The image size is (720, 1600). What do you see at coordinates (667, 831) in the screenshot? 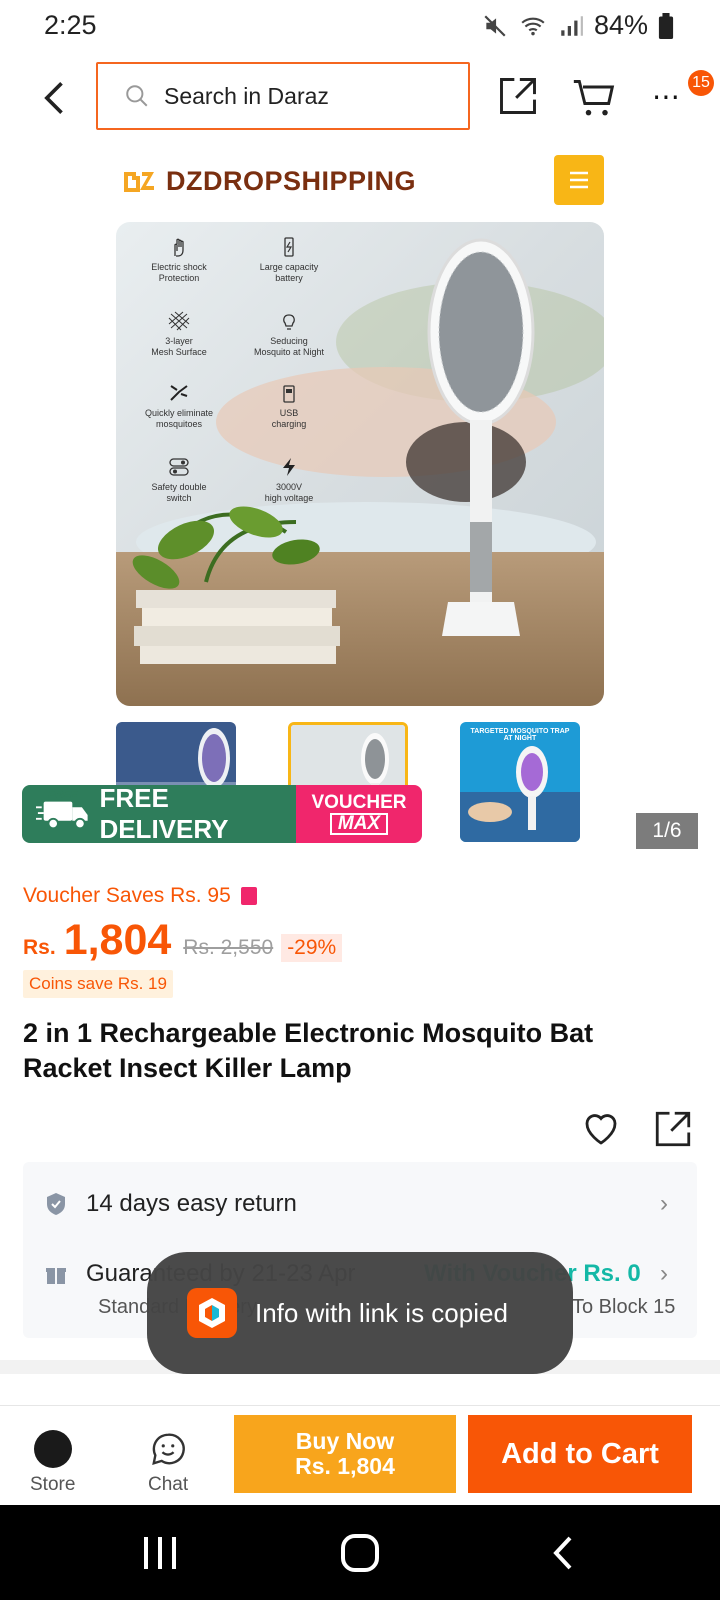
I see `image-counter: 1/6` at bounding box center [667, 831].